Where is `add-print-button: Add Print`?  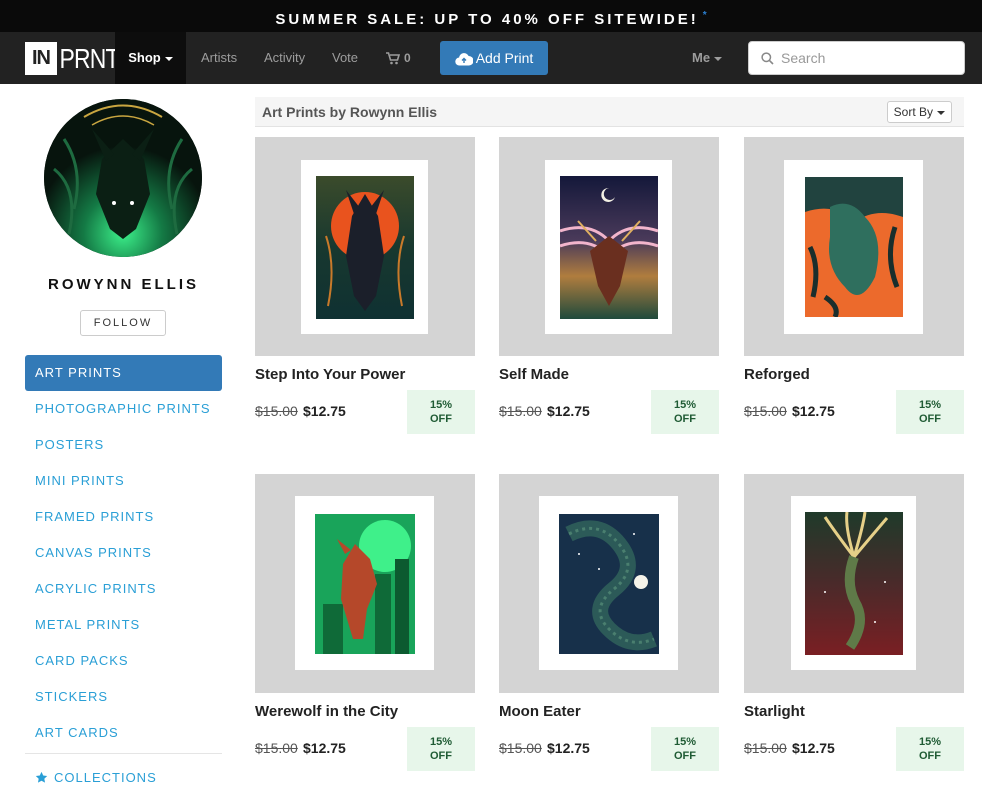
add-print-button: Add Print is located at coordinates (494, 58).